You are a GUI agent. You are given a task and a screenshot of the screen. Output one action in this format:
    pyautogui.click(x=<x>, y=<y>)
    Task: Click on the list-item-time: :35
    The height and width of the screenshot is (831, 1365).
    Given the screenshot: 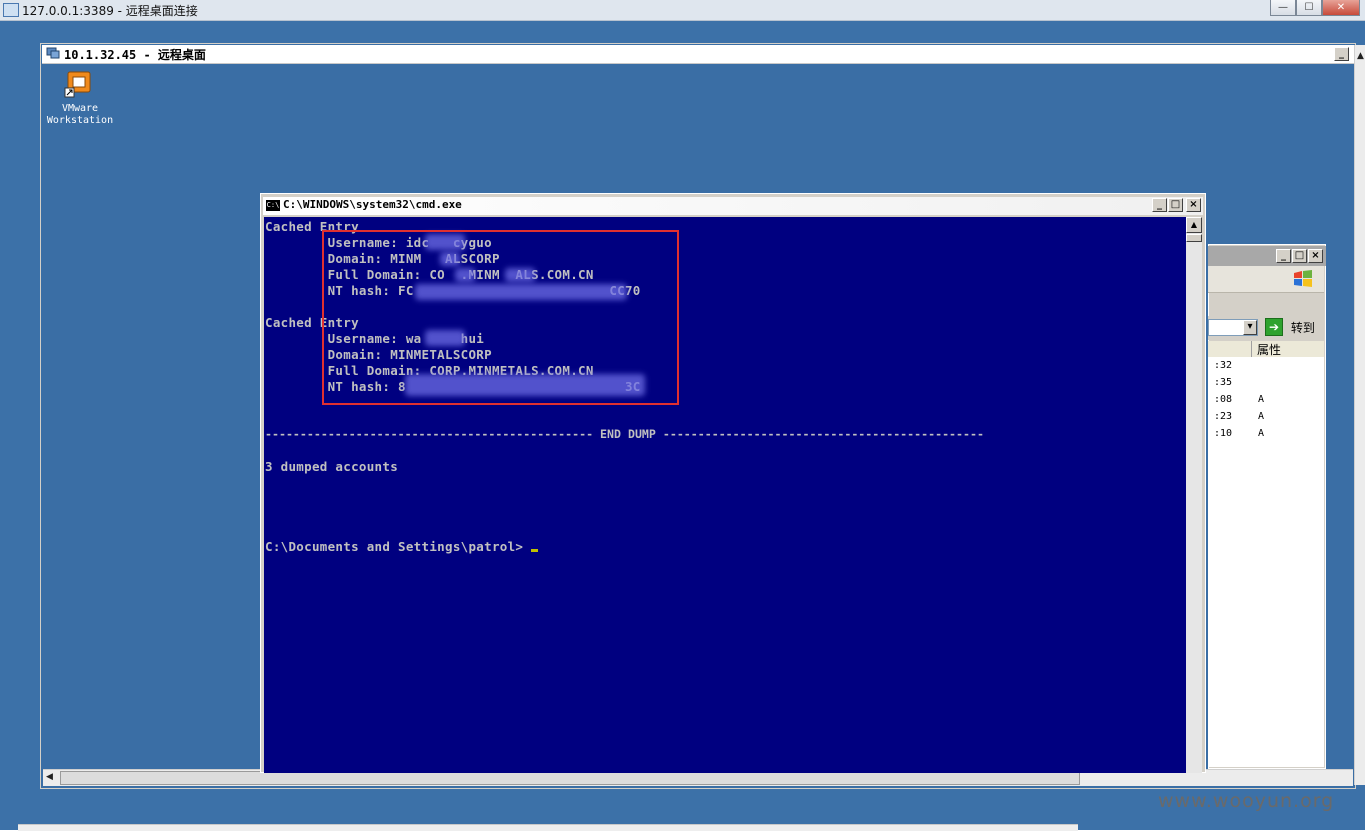 What is the action you would take?
    pyautogui.click(x=1223, y=382)
    